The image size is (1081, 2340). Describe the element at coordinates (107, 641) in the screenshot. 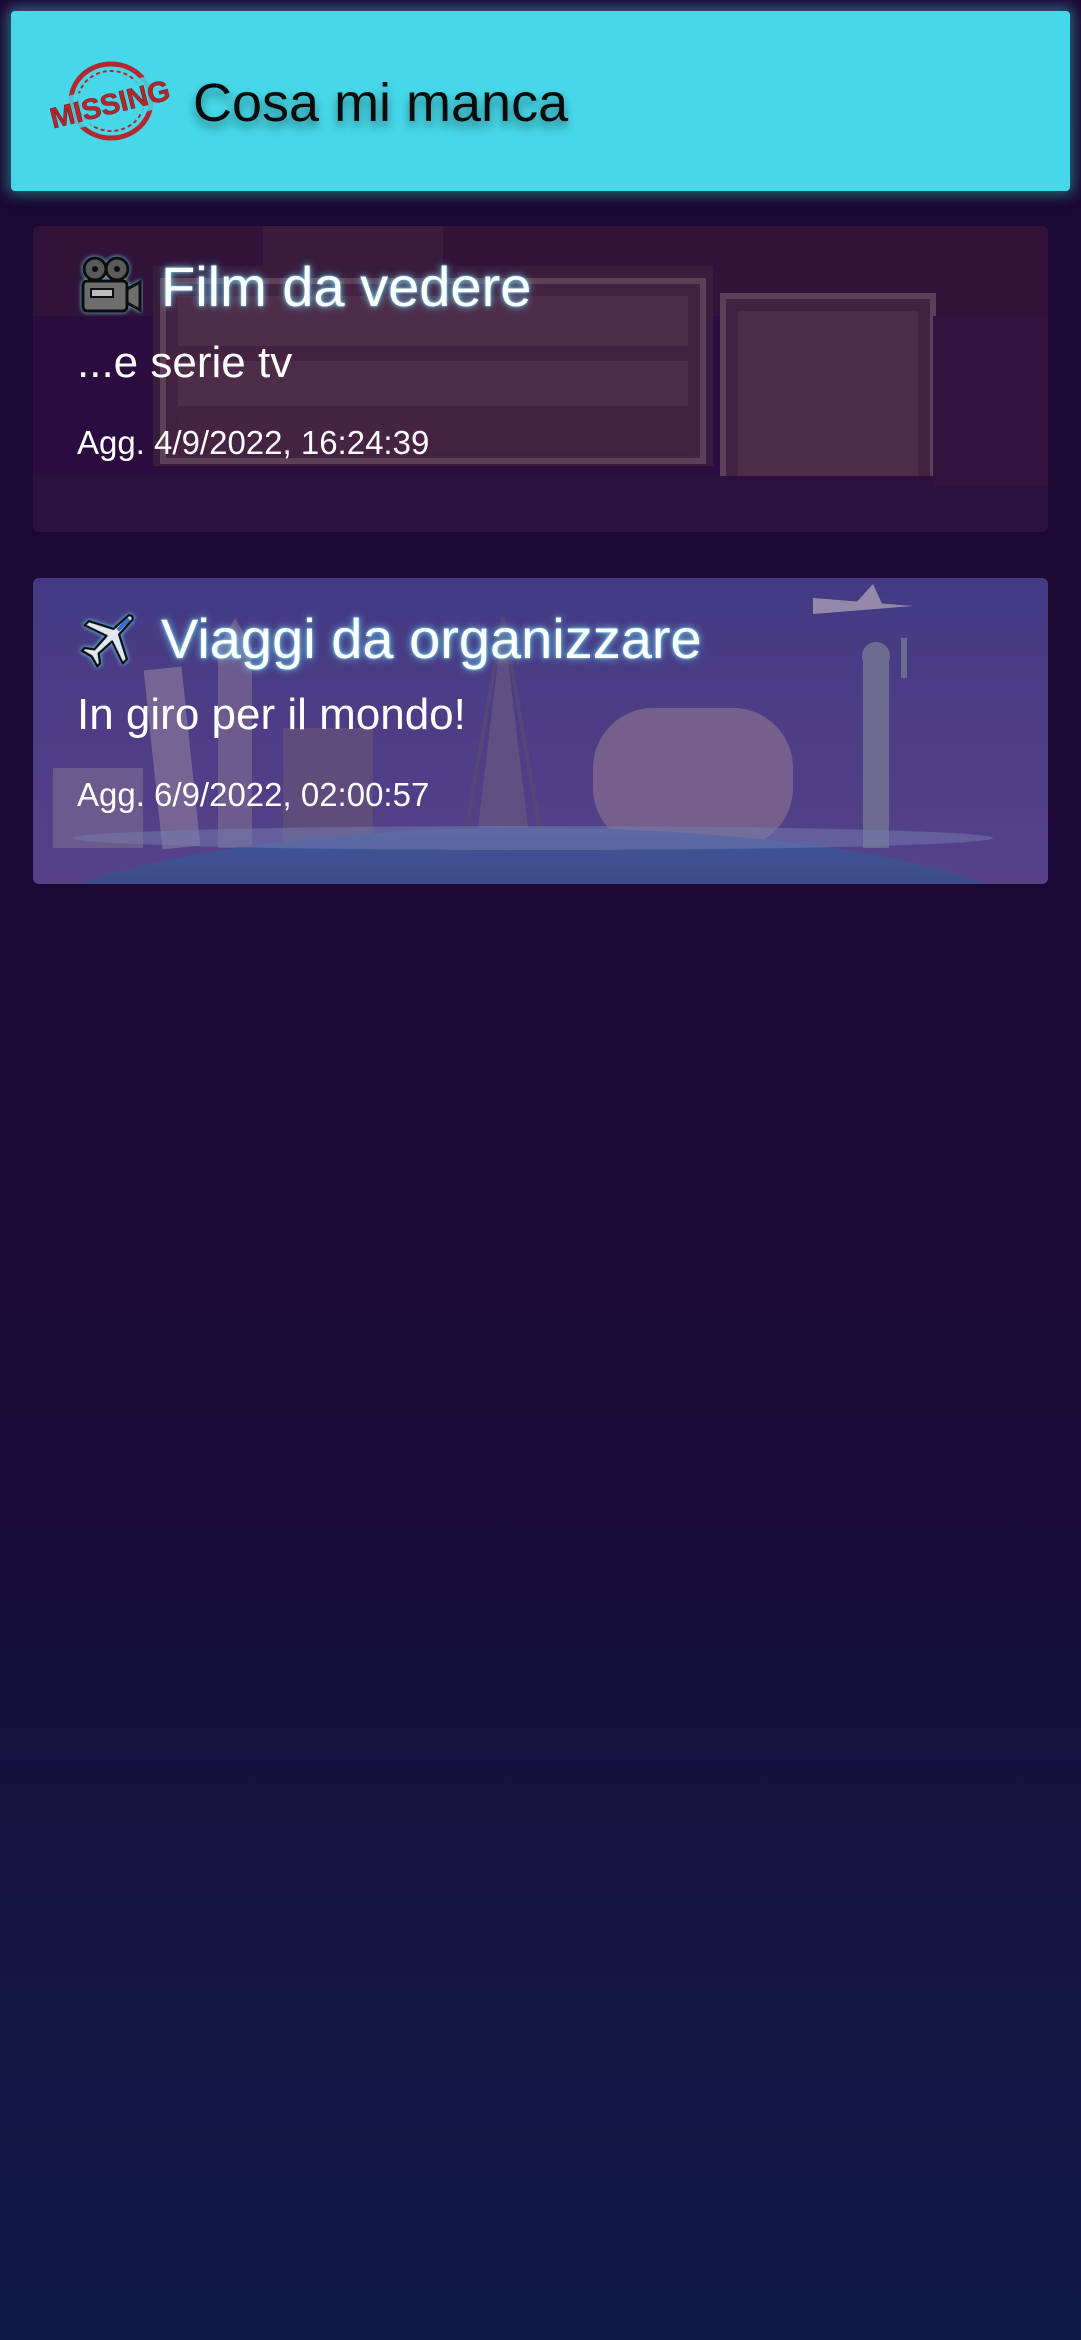

I see `airplane-icon` at that location.